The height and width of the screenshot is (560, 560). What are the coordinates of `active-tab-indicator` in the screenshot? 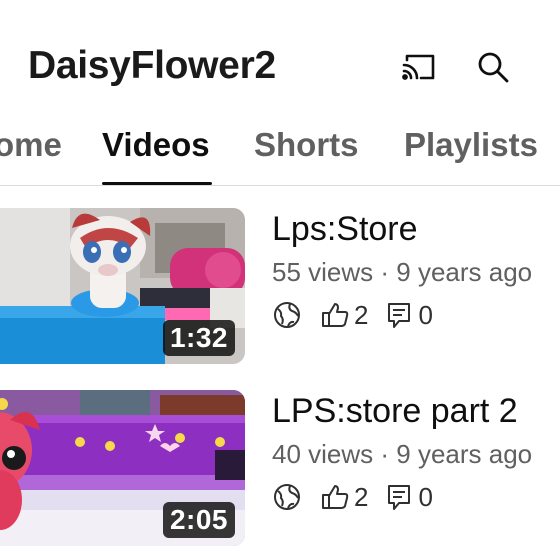 It's located at (157, 183).